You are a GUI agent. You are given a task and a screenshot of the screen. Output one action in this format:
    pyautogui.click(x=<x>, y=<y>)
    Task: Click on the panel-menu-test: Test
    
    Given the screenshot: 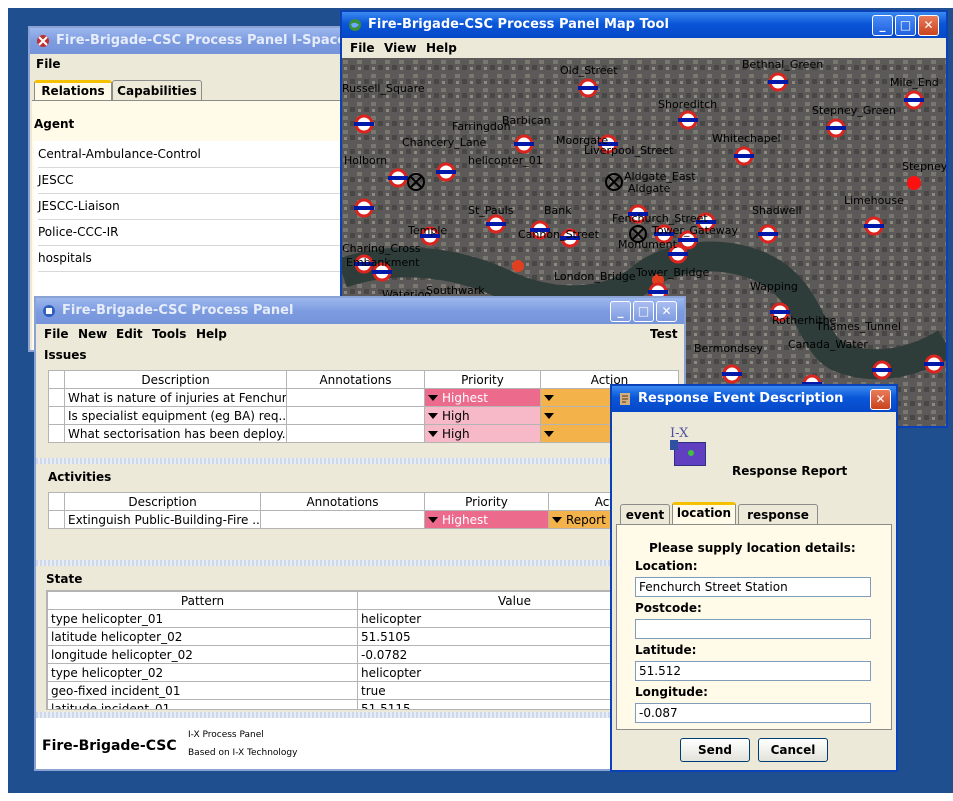 What is the action you would take?
    pyautogui.click(x=664, y=334)
    